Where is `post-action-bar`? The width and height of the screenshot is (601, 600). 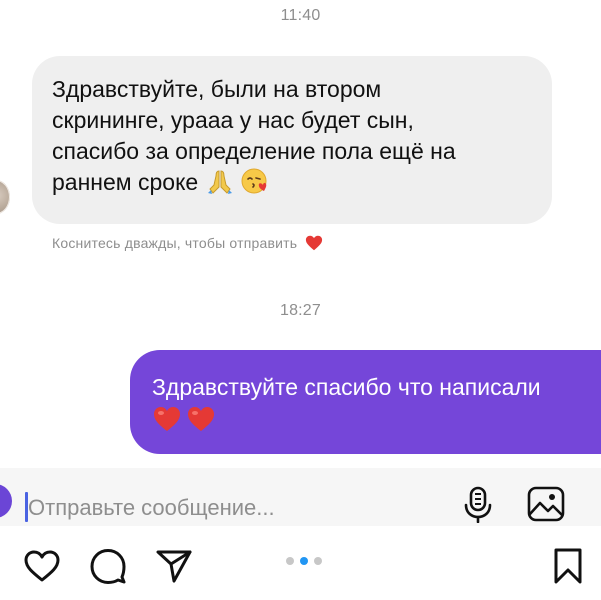 post-action-bar is located at coordinates (300, 563).